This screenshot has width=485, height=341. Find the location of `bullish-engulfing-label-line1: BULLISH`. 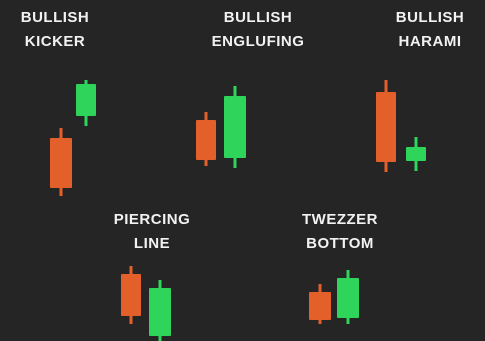

bullish-engulfing-label-line1: BULLISH is located at coordinates (258, 17).